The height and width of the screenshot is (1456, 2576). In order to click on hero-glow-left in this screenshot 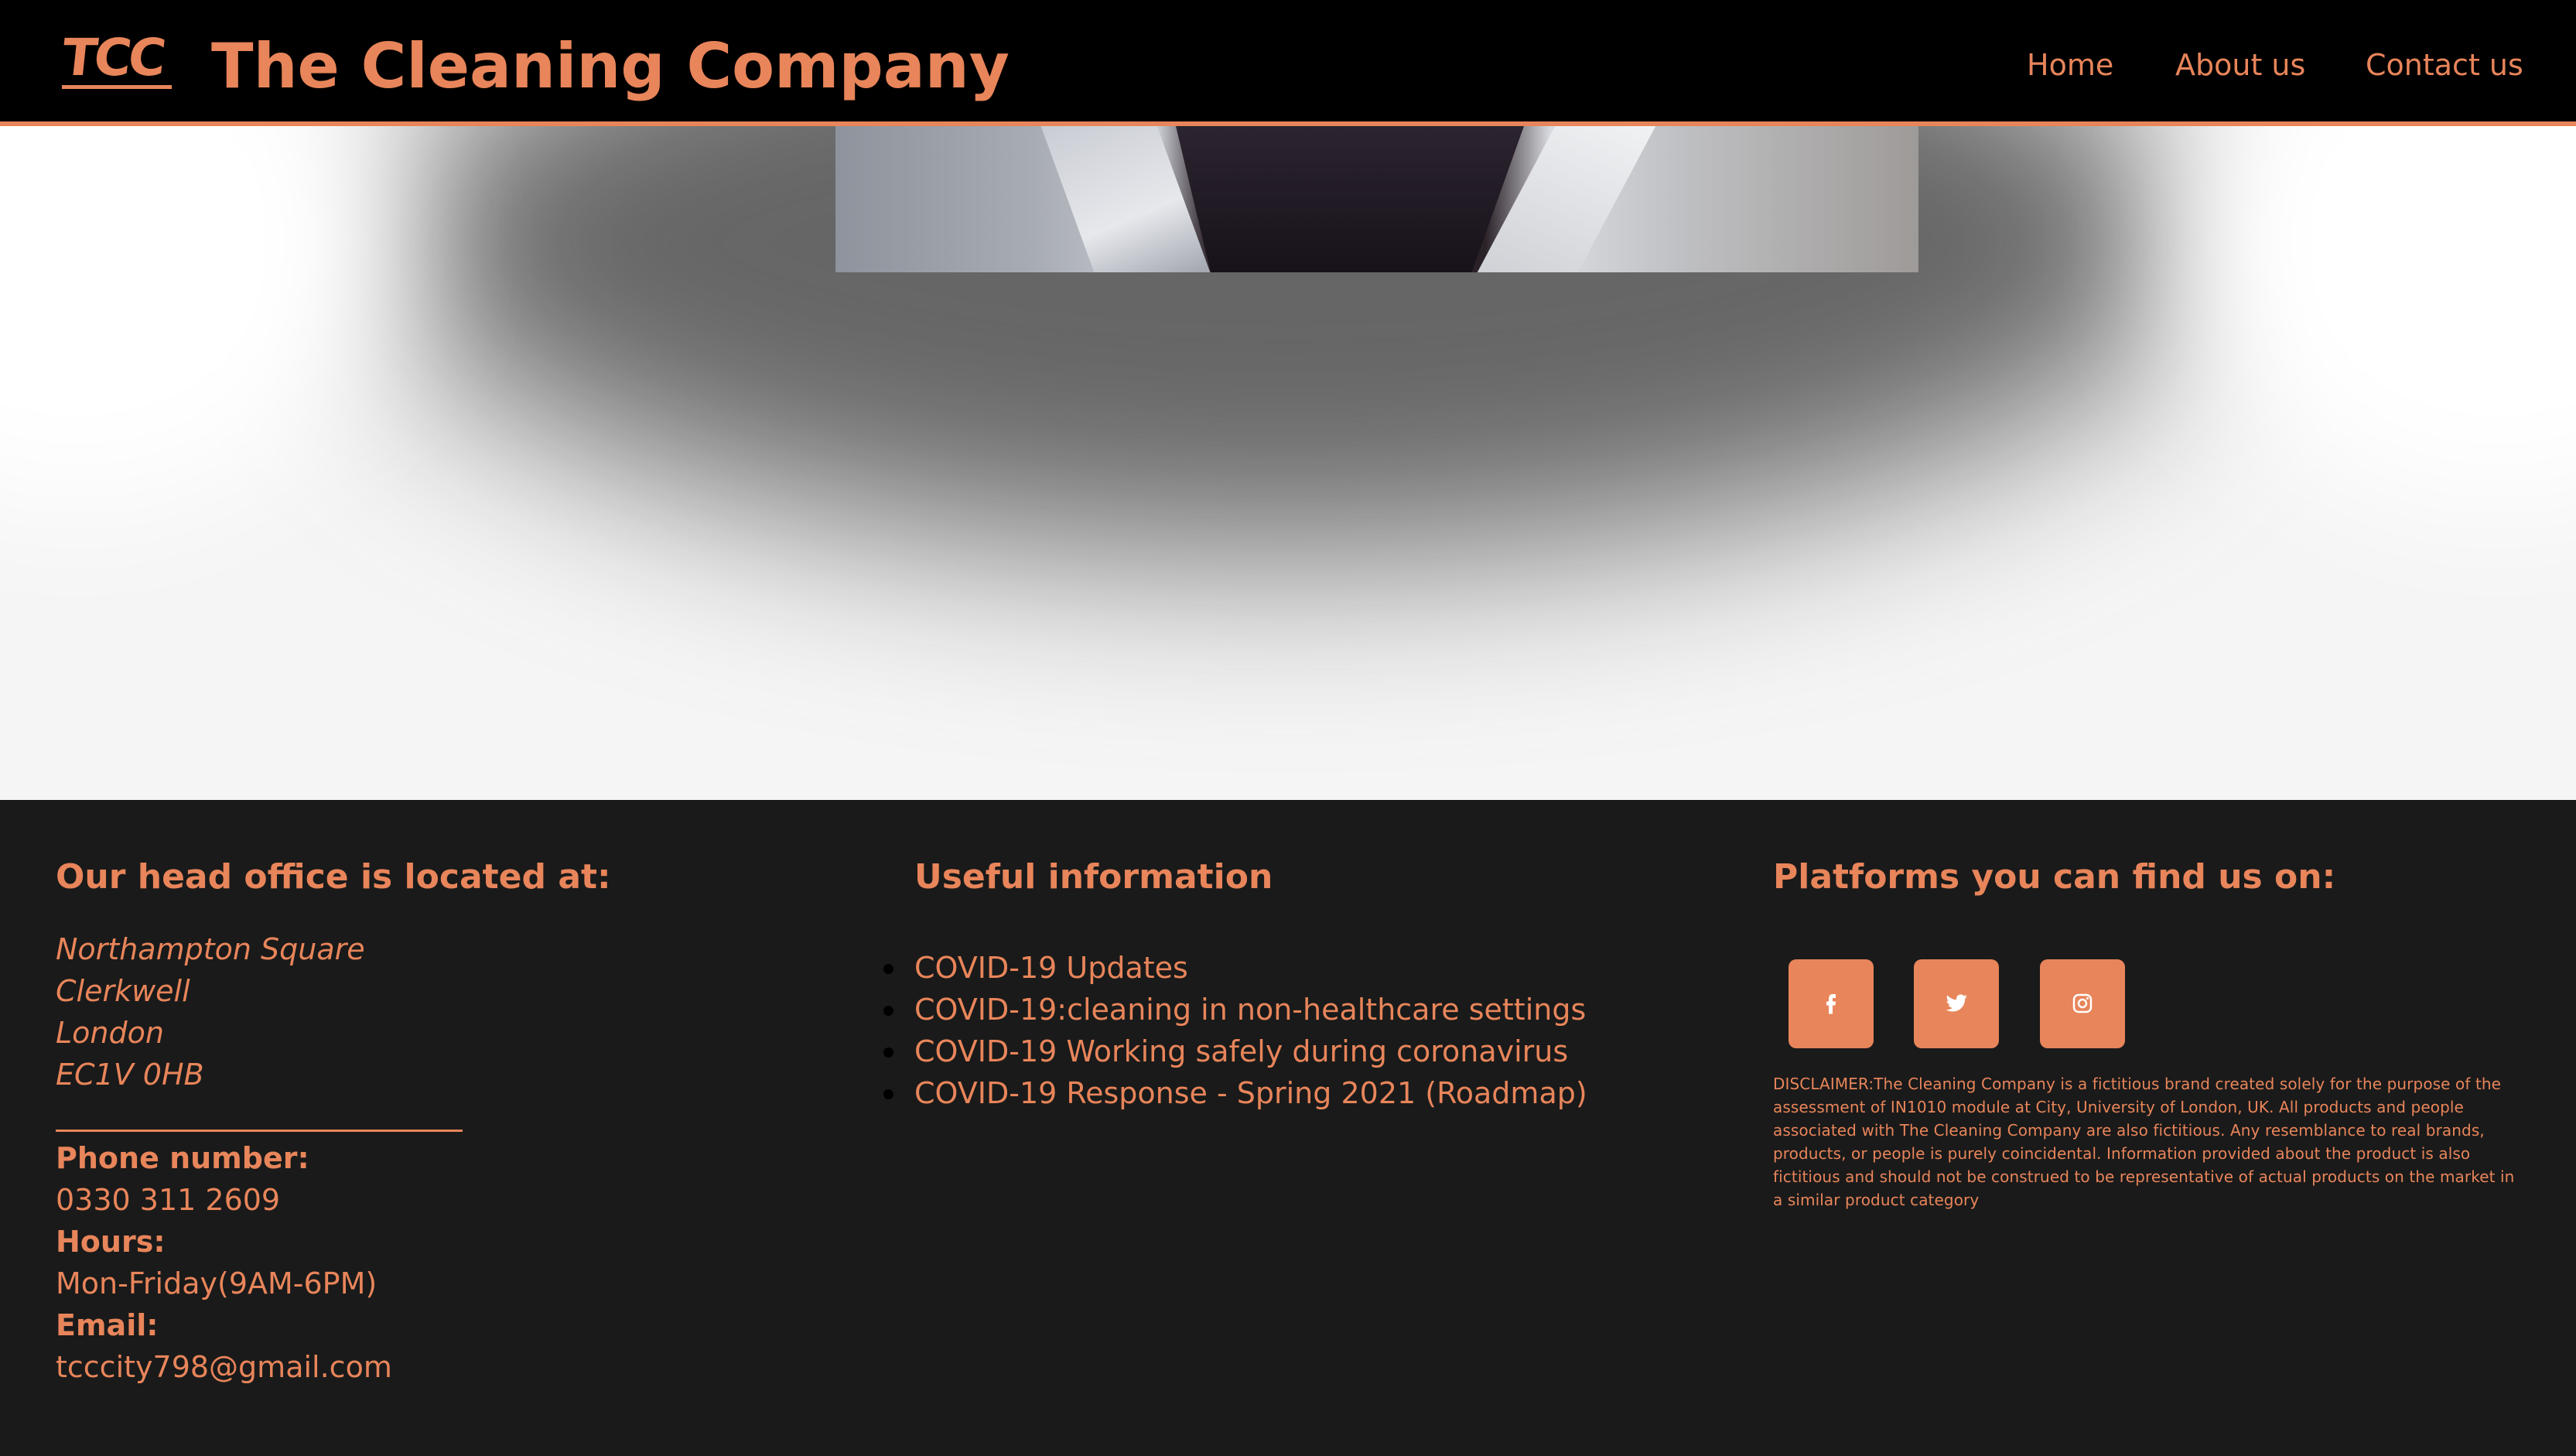, I will do `click(193, 319)`.